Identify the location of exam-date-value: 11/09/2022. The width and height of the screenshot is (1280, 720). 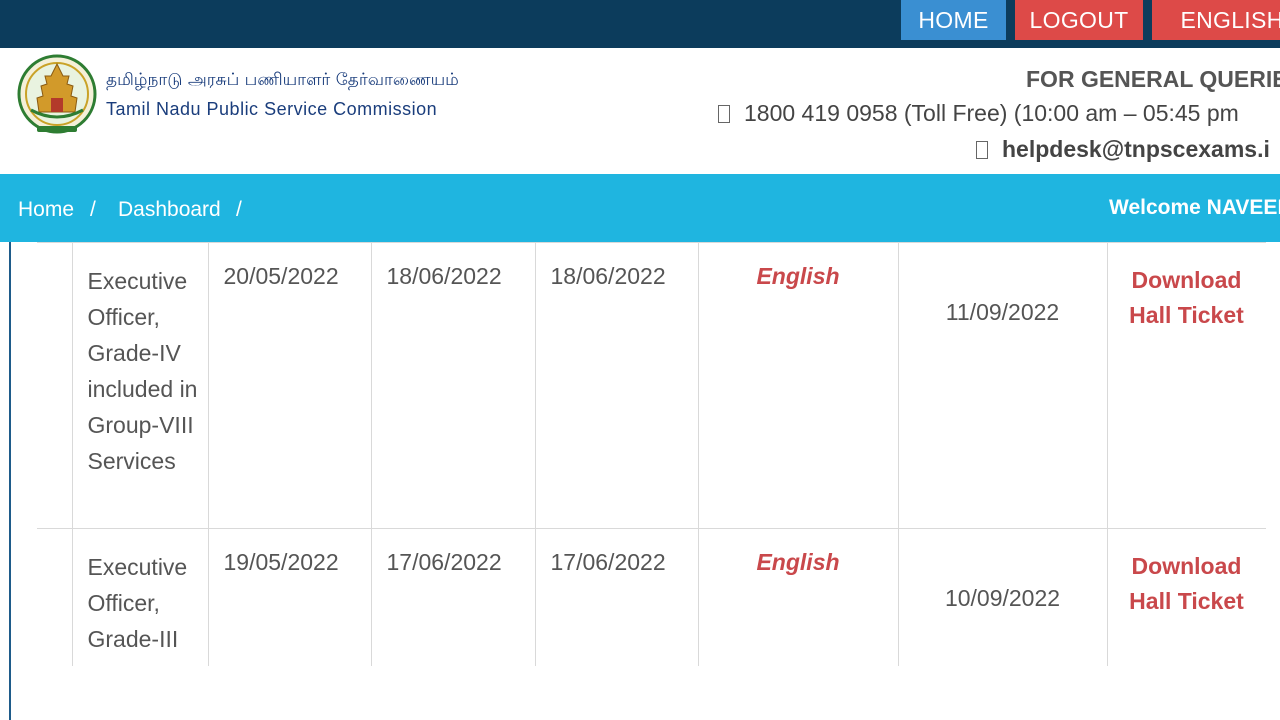
(1002, 312).